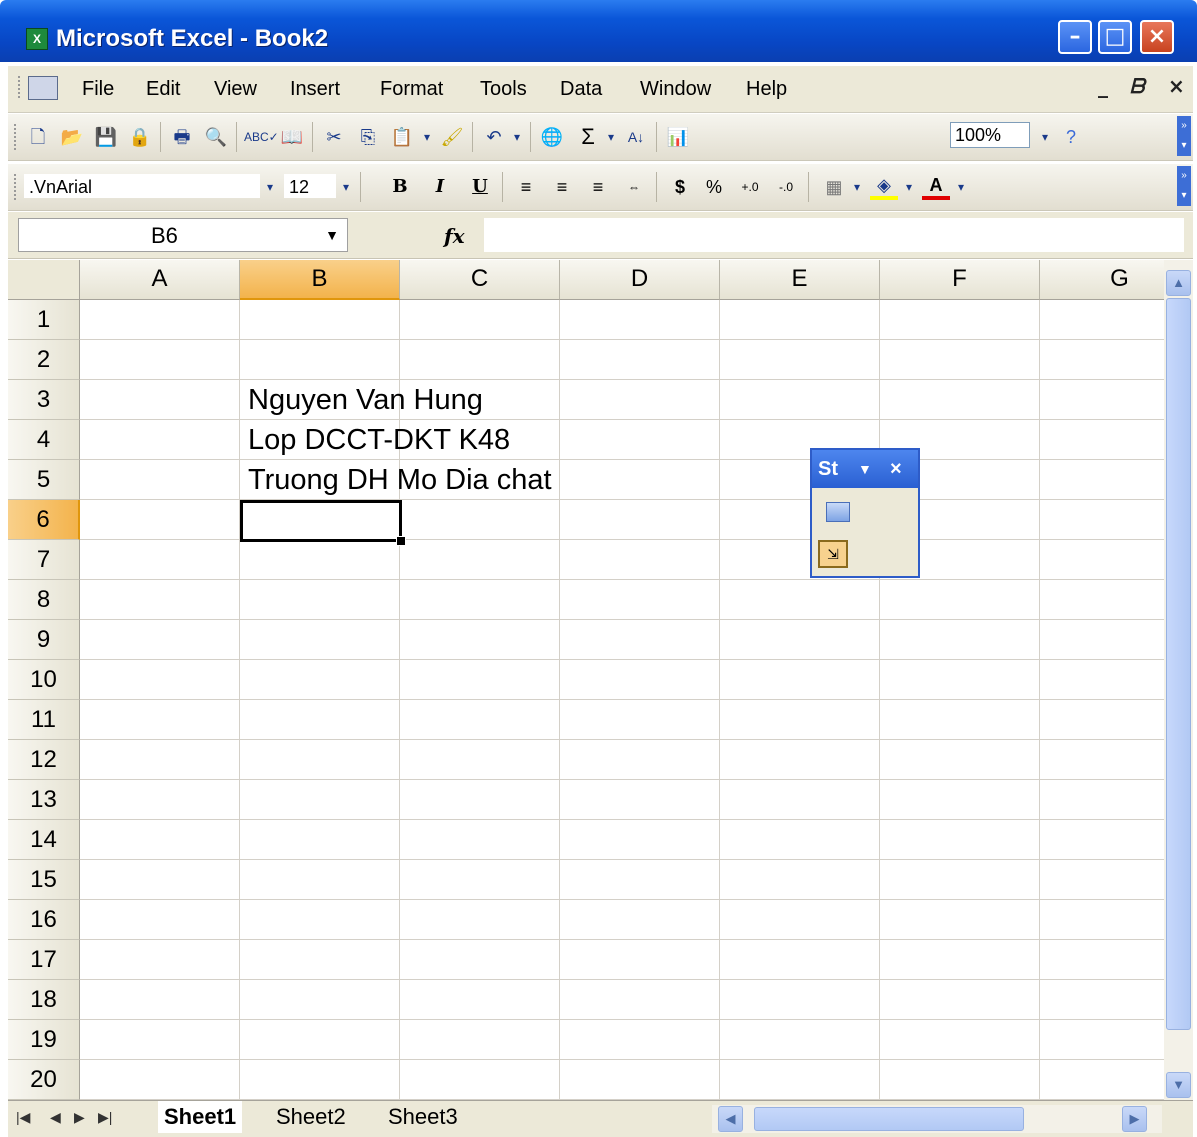 The width and height of the screenshot is (1197, 1137). What do you see at coordinates (44, 600) in the screenshot?
I see `row-header: 8` at bounding box center [44, 600].